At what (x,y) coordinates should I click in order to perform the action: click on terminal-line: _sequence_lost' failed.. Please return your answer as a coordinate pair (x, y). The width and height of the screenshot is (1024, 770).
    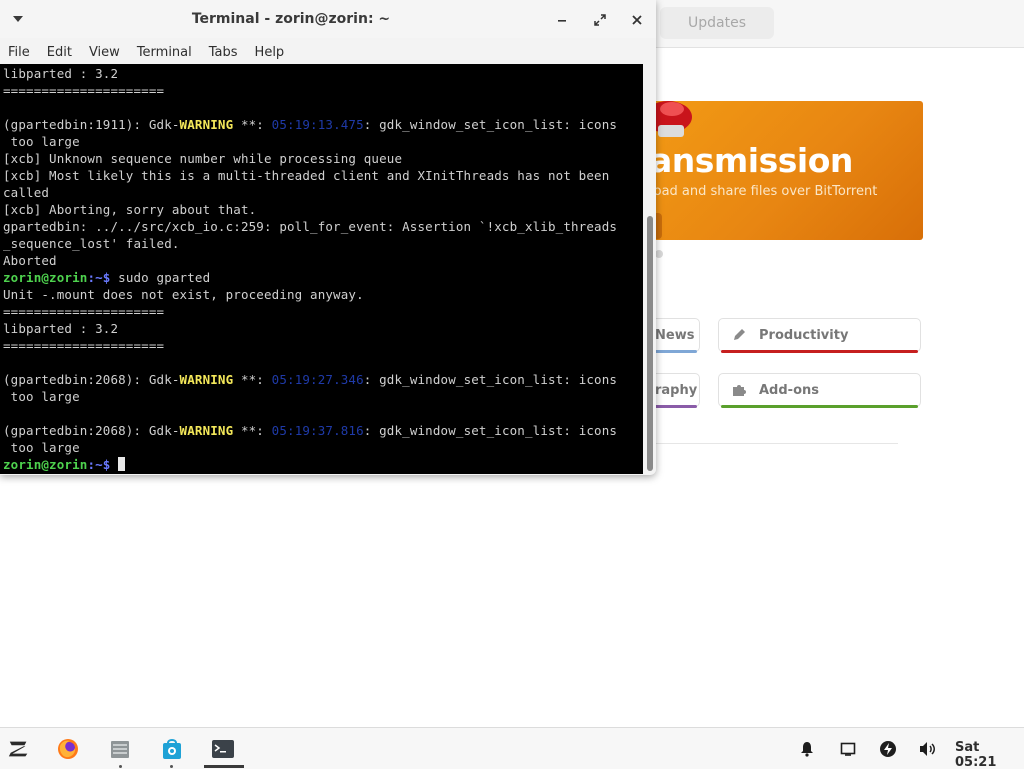
    Looking at the image, I should click on (91, 243).